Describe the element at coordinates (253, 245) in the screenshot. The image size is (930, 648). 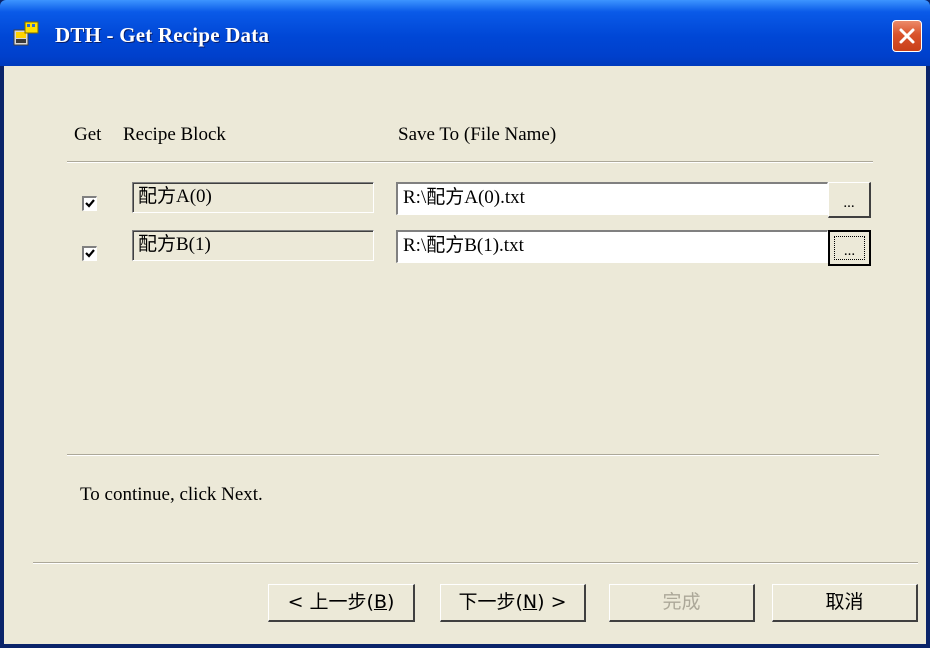
I see `row-2-recipe-block-field: 配方B(1)` at that location.